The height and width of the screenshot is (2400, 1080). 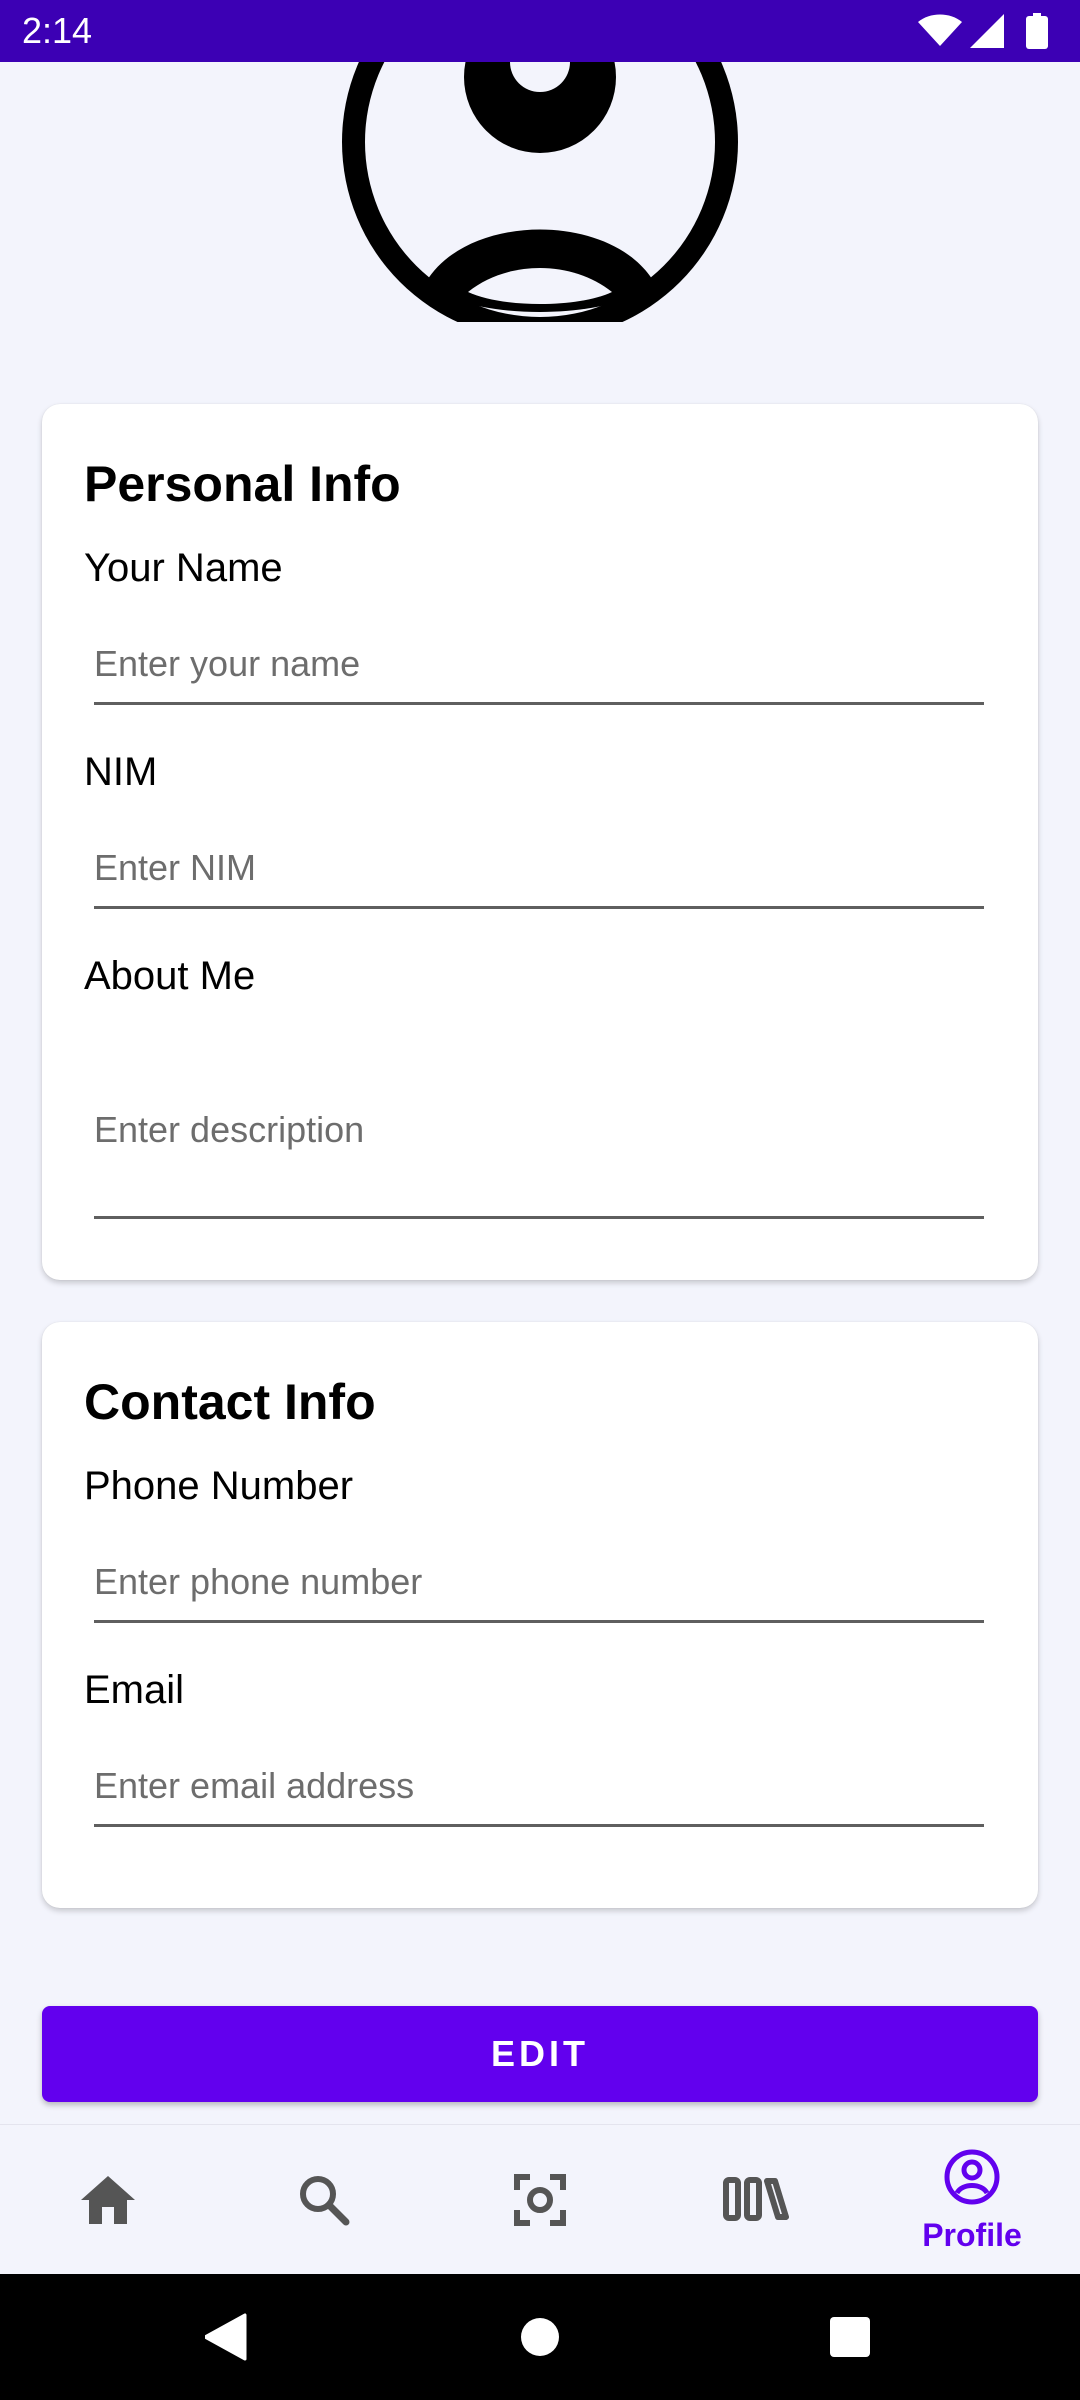 What do you see at coordinates (134, 1690) in the screenshot?
I see `email-label: Email` at bounding box center [134, 1690].